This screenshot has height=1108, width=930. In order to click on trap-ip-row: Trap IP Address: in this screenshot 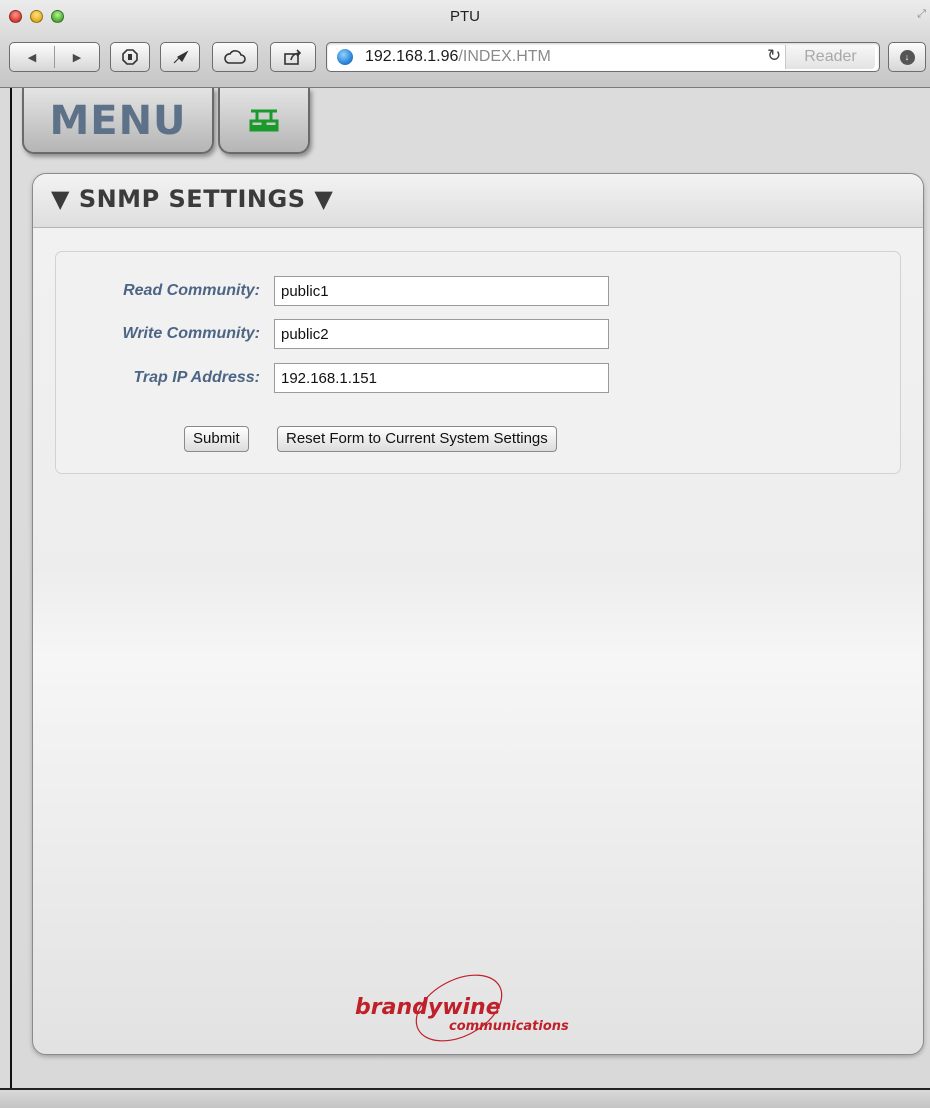, I will do `click(478, 378)`.